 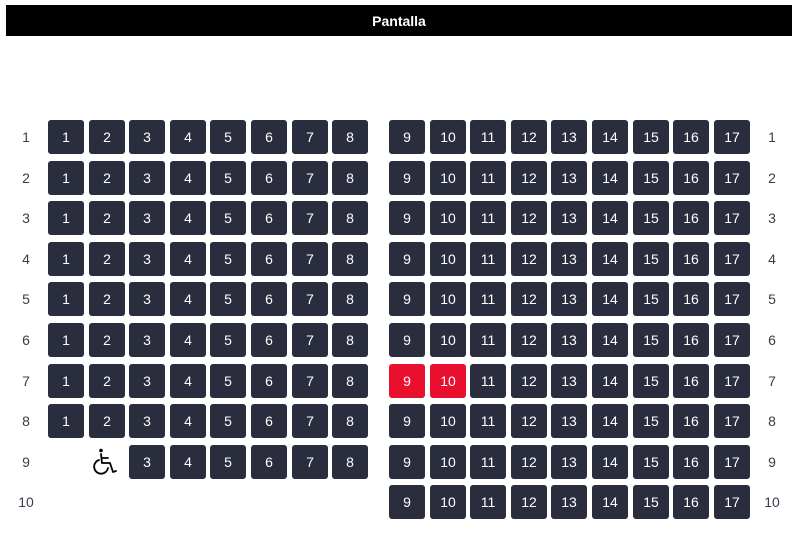 I want to click on seat-selected: 9, so click(x=407, y=381).